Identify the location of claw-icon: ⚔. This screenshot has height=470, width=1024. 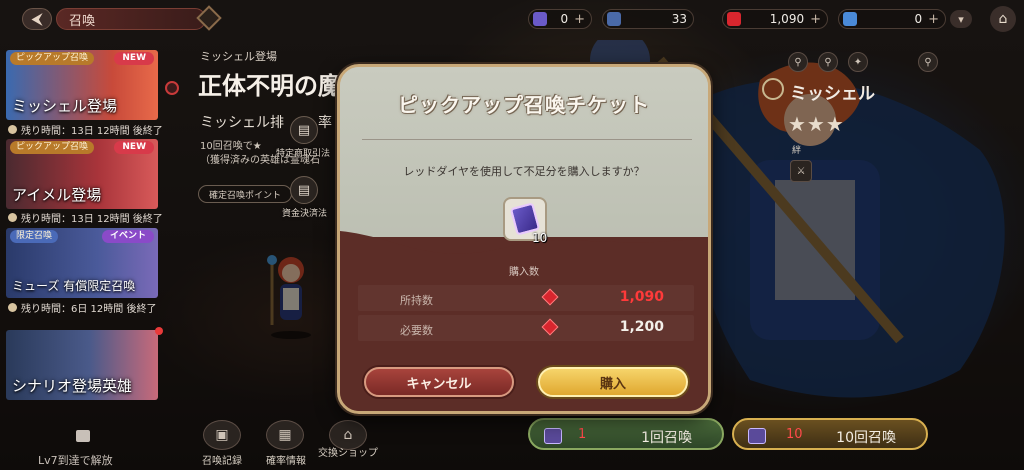
(801, 171).